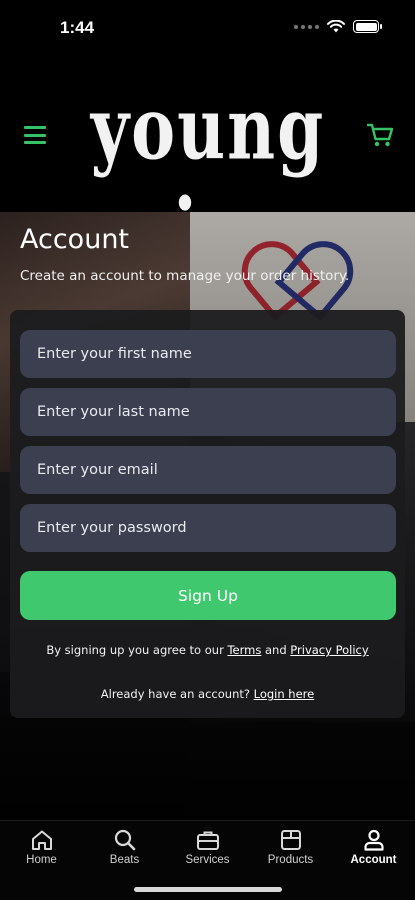  Describe the element at coordinates (208, 354) in the screenshot. I see `first-name-field` at that location.